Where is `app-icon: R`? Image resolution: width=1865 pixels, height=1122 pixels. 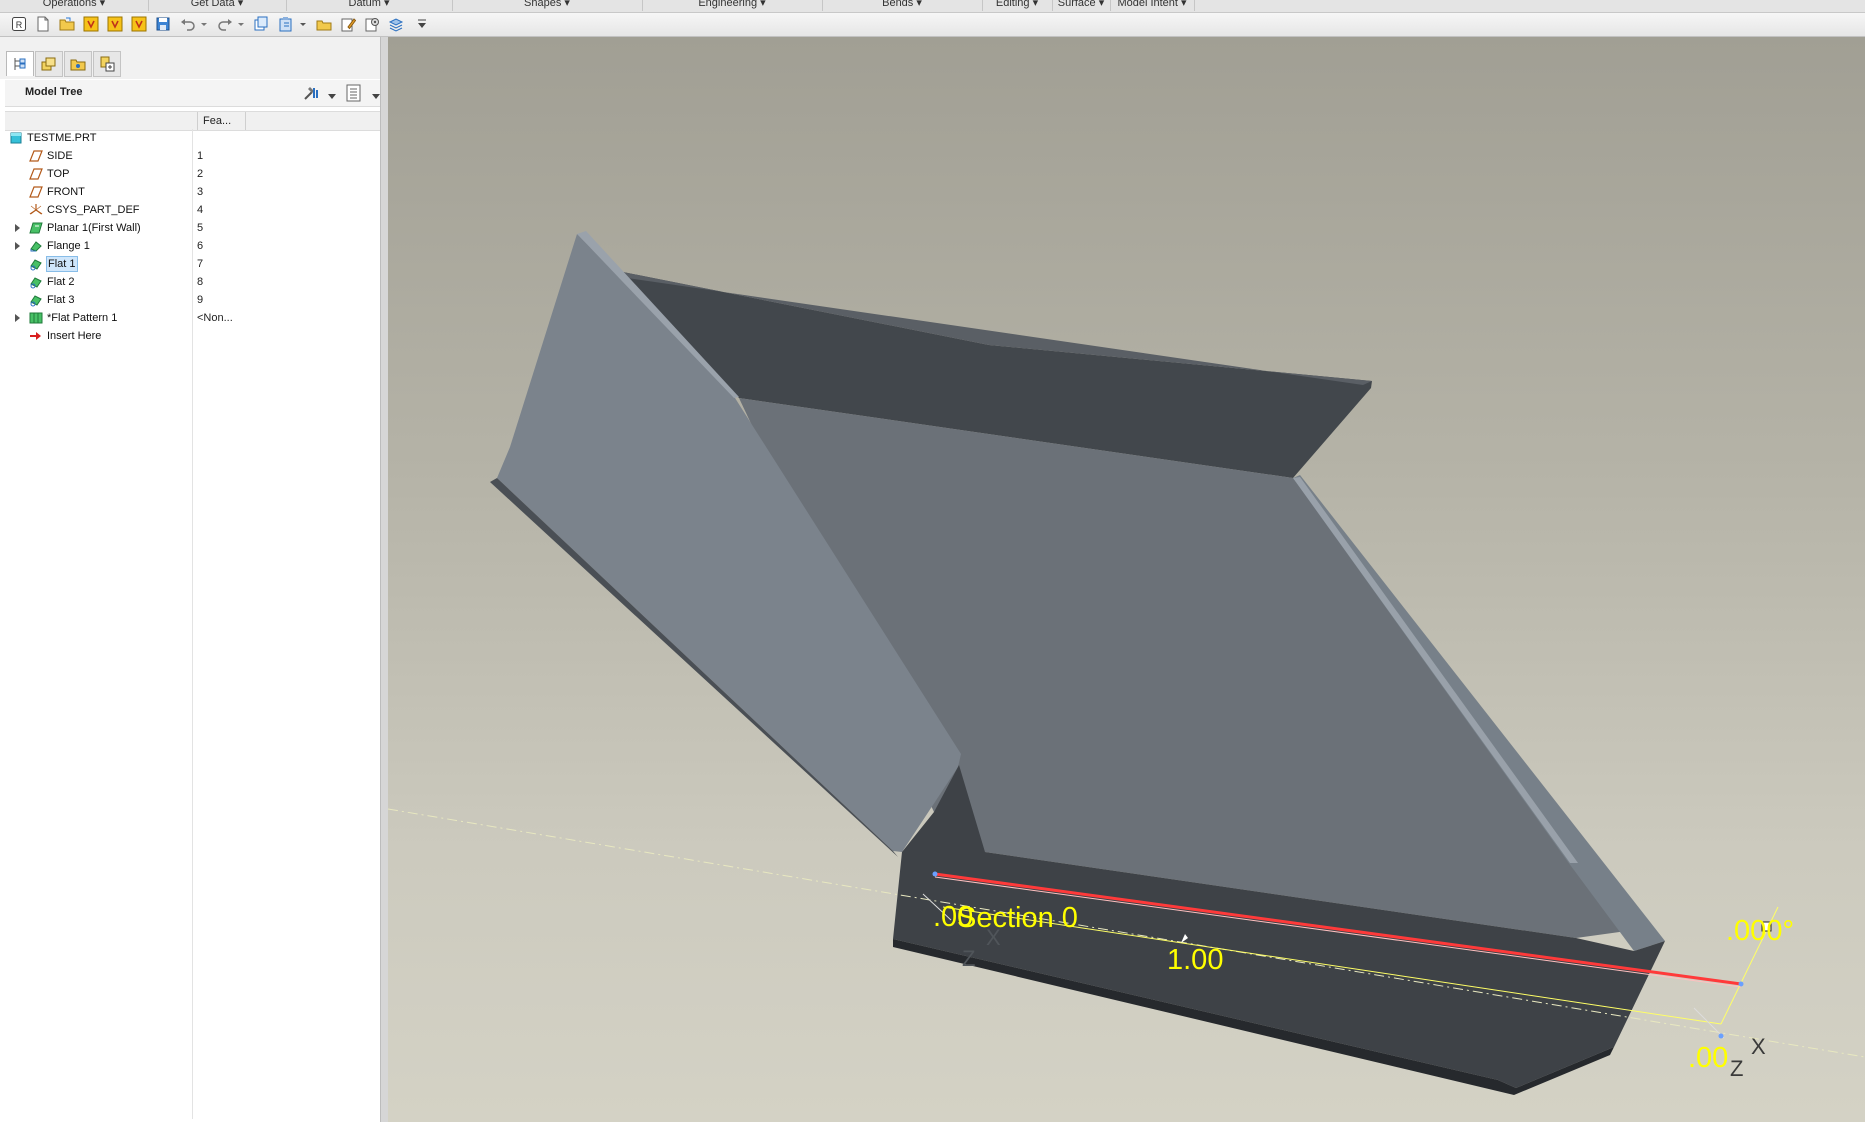 app-icon: R is located at coordinates (19, 24).